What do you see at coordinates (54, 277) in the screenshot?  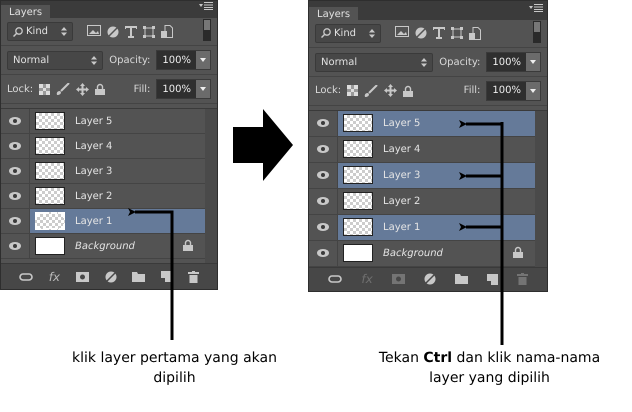 I see `fx-button: fx` at bounding box center [54, 277].